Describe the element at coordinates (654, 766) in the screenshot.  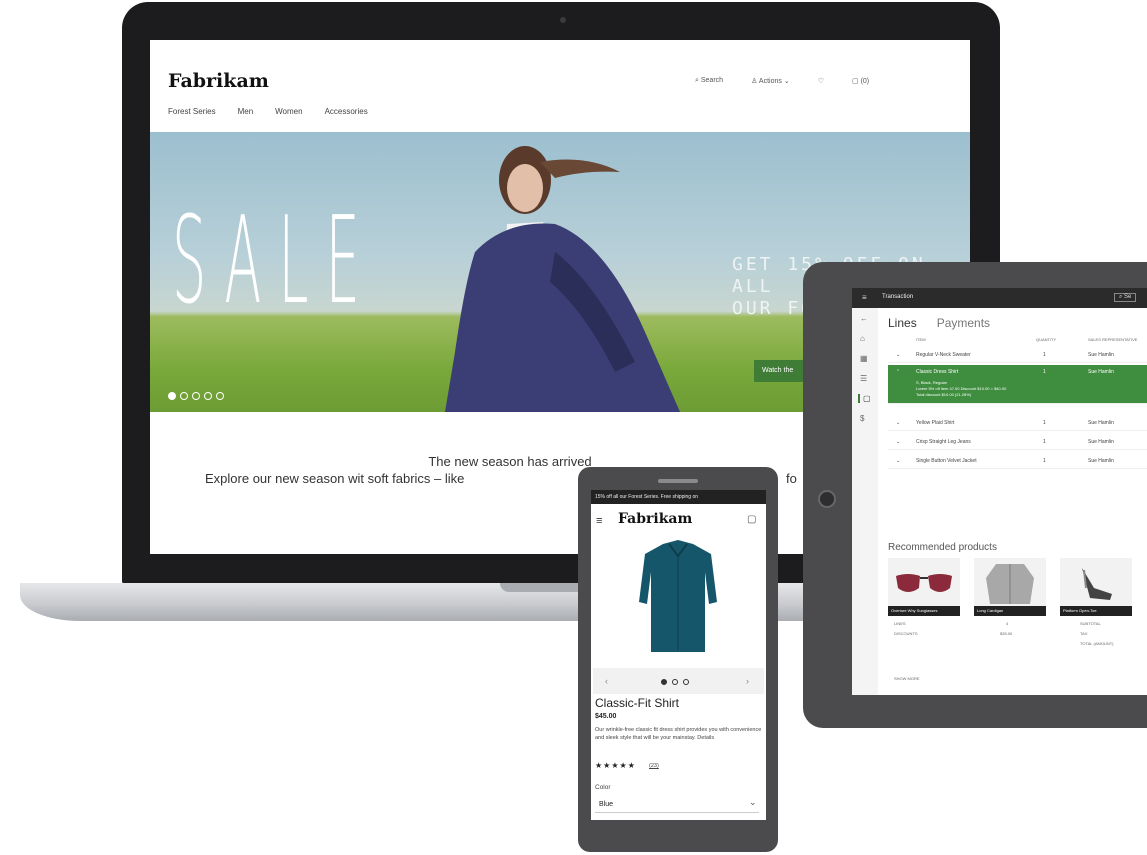
I see `reviews-link: (23)` at that location.